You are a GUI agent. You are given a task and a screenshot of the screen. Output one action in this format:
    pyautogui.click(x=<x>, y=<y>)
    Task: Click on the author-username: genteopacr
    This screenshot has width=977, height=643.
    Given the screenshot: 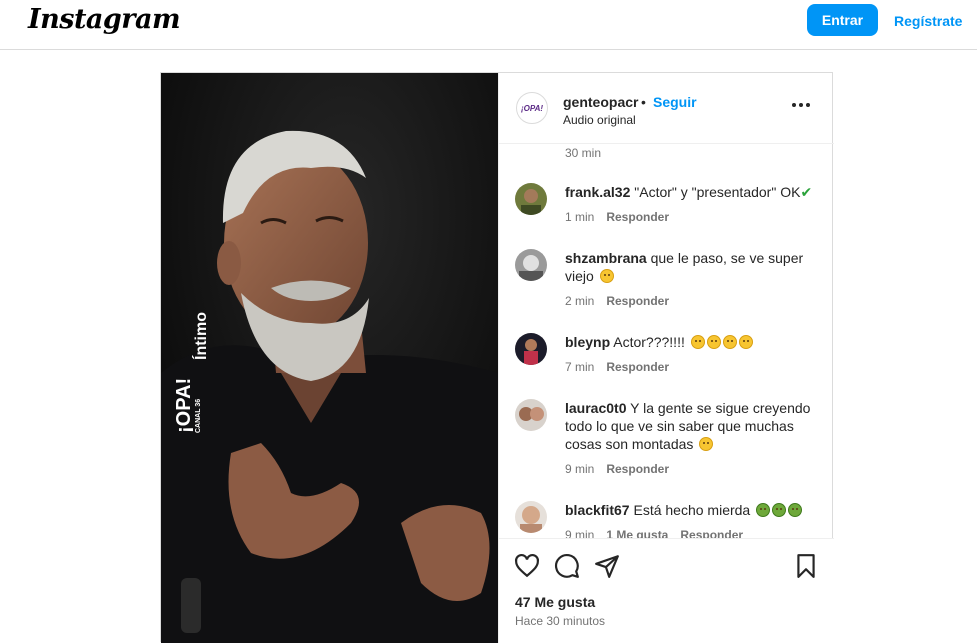 What is the action you would take?
    pyautogui.click(x=600, y=102)
    